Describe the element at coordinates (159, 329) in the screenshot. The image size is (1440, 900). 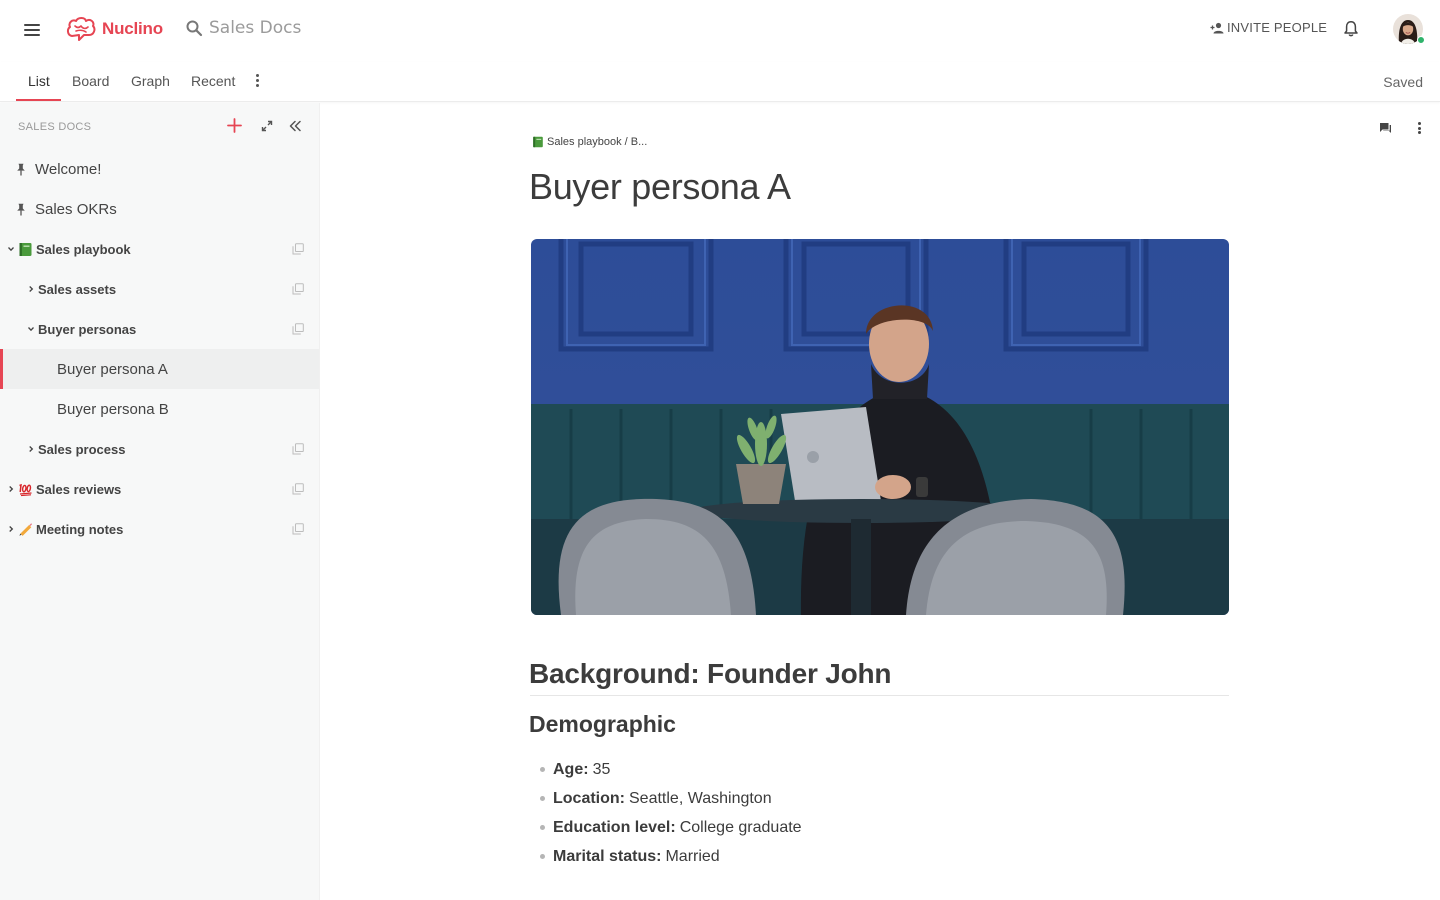
I see `sidebar-item-buyer-personas: Buyer personas` at that location.